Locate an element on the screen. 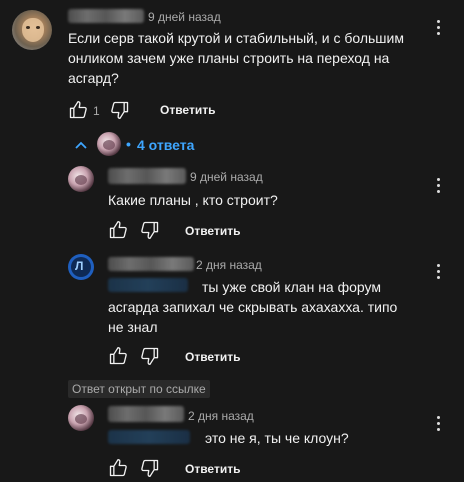 This screenshot has width=464, height=482. avatar-mark: Л is located at coordinates (79, 266).